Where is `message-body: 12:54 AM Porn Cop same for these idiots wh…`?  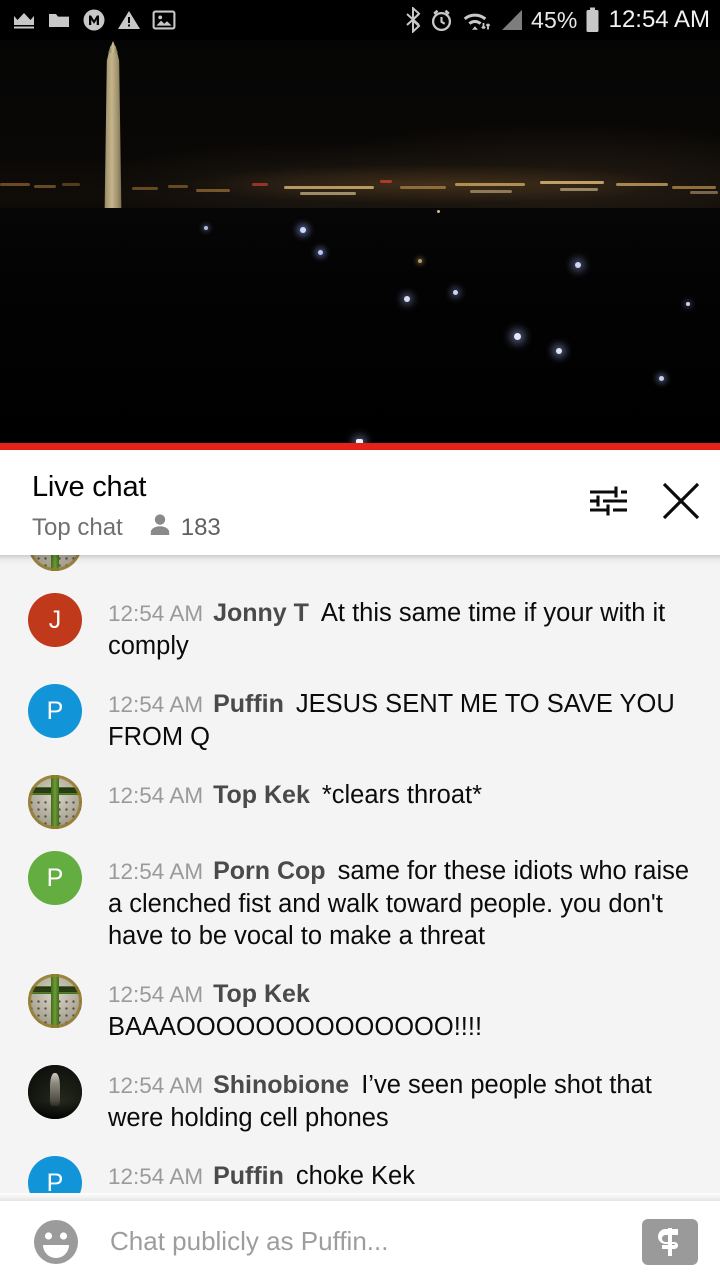 message-body: 12:54 AM Porn Cop same for these idiots wh… is located at coordinates (388, 901).